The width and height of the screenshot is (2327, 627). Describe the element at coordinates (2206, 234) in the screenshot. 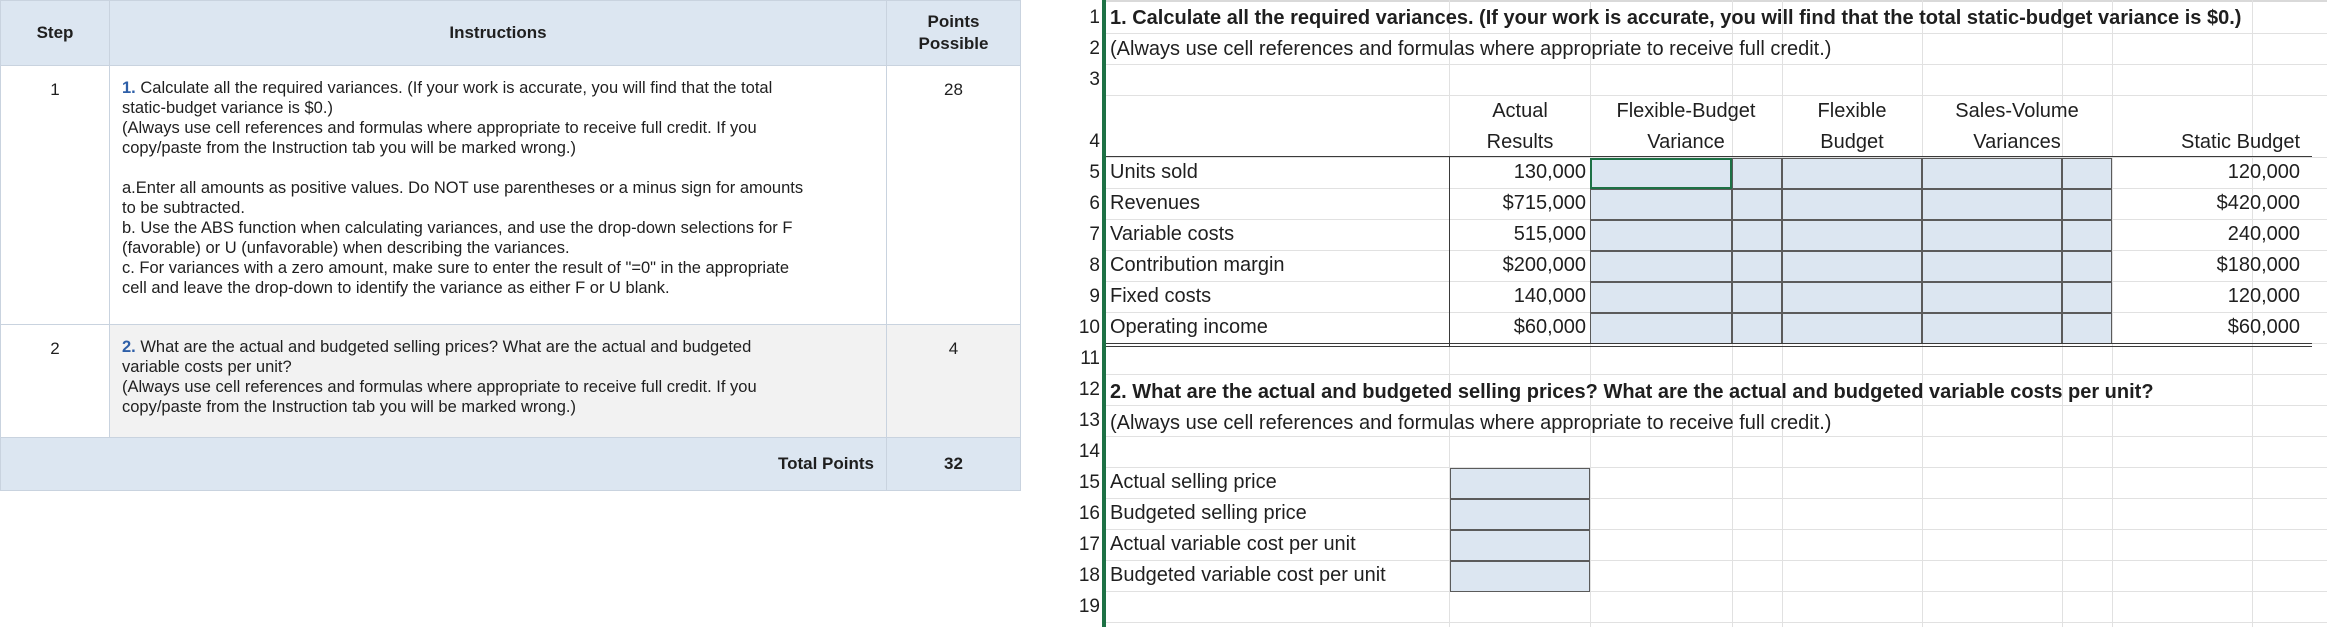

I see `static-budget-cell: 240,000` at that location.